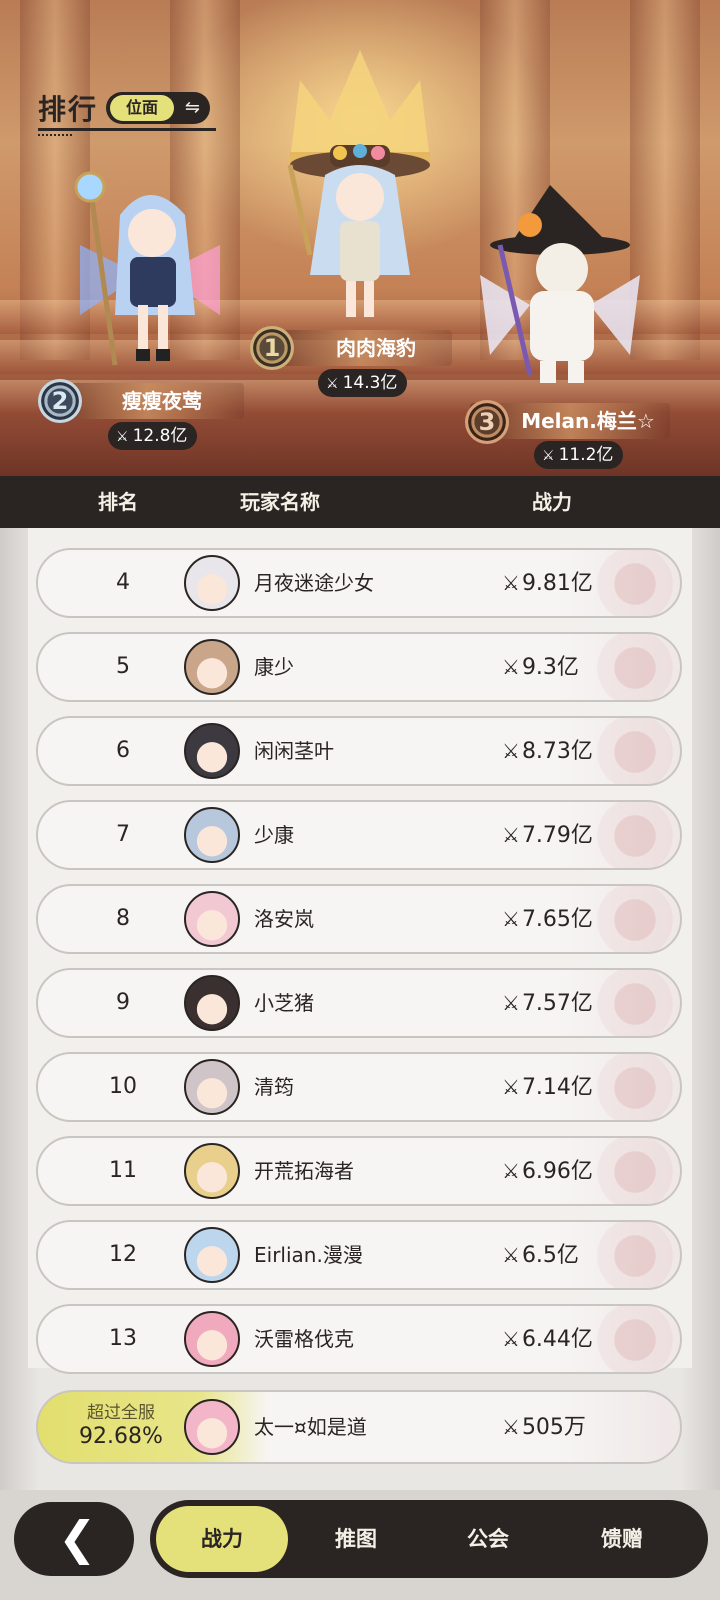 The width and height of the screenshot is (720, 1600). I want to click on tab-gift: 馈赠, so click(622, 1539).